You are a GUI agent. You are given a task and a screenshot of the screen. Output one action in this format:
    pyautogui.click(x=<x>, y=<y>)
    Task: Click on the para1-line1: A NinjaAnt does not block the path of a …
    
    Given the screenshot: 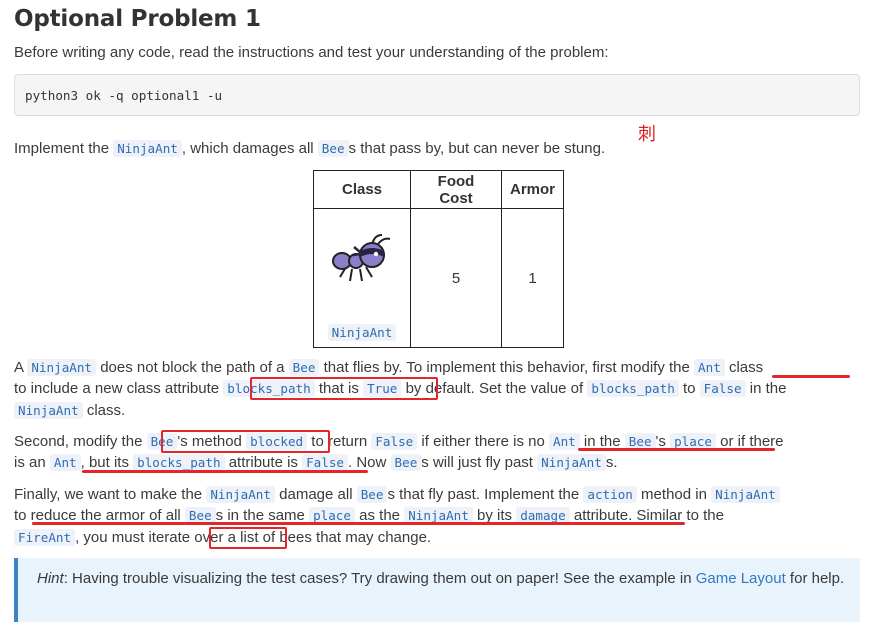 What is the action you would take?
    pyautogui.click(x=388, y=368)
    